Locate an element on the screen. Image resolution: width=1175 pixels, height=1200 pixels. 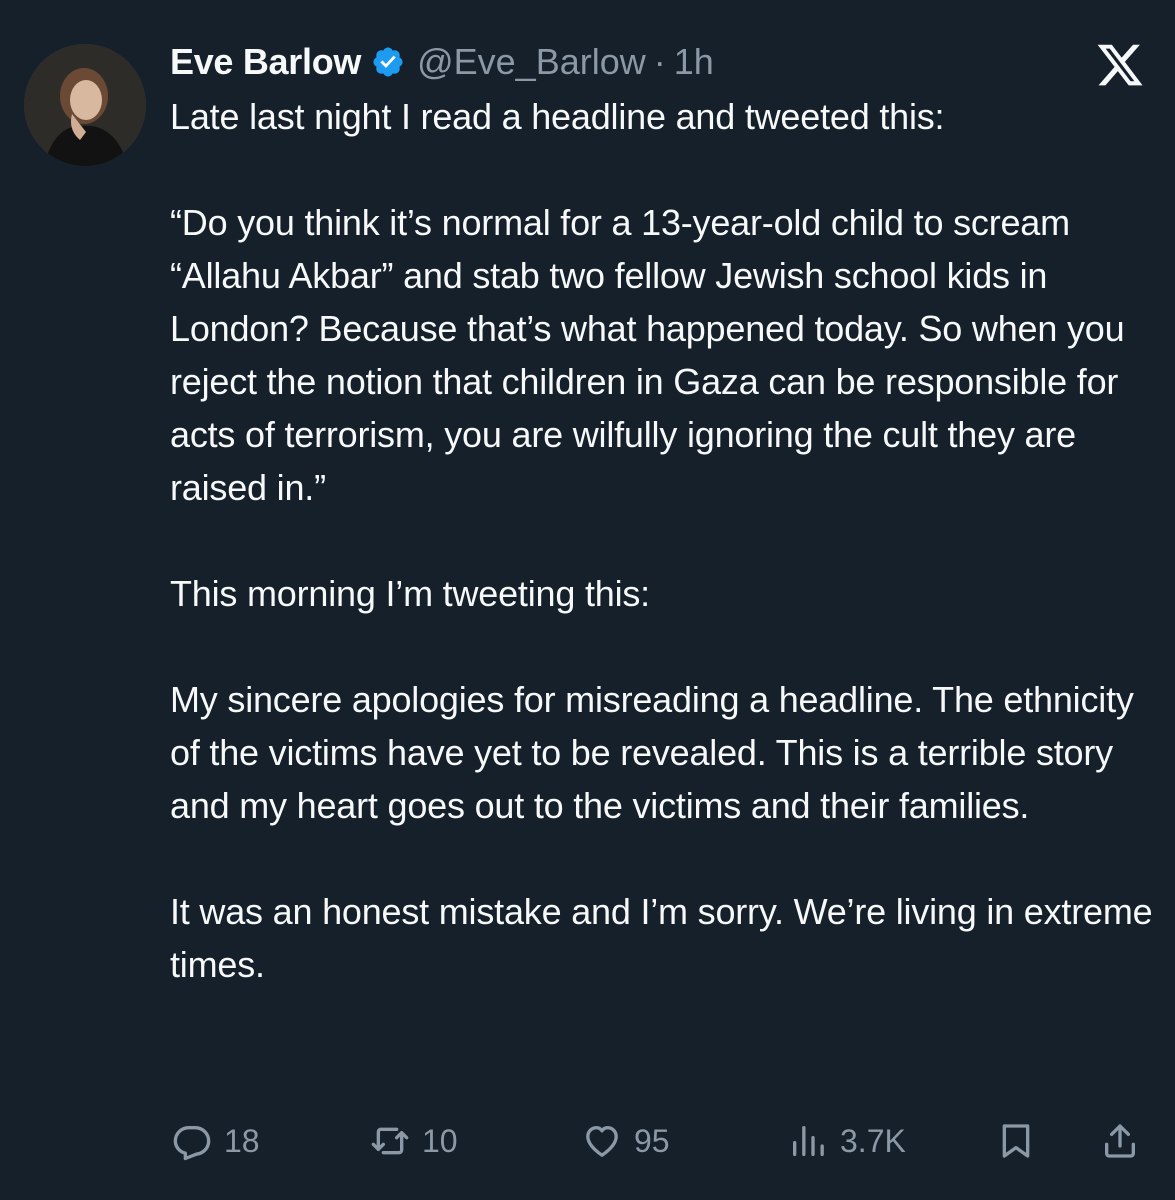
views-chart-icon is located at coordinates (808, 1141).